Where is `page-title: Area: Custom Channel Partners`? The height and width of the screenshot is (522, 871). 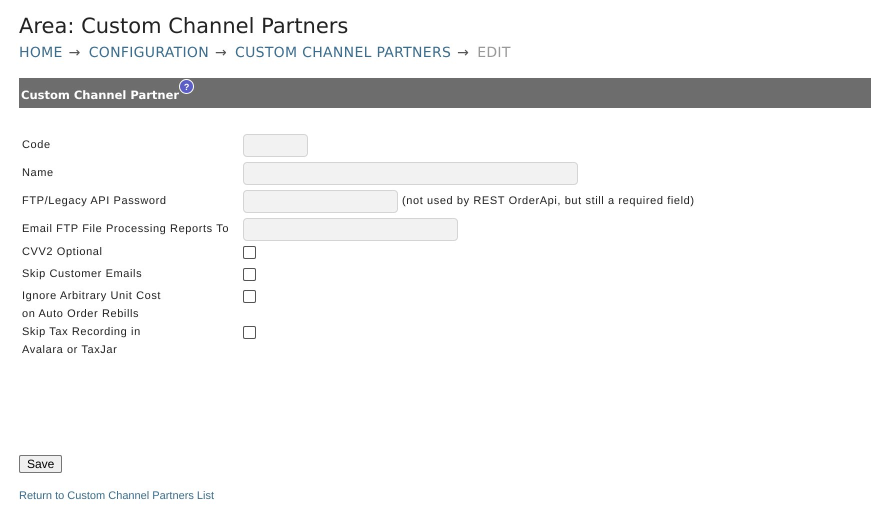
page-title: Area: Custom Channel Partners is located at coordinates (184, 26).